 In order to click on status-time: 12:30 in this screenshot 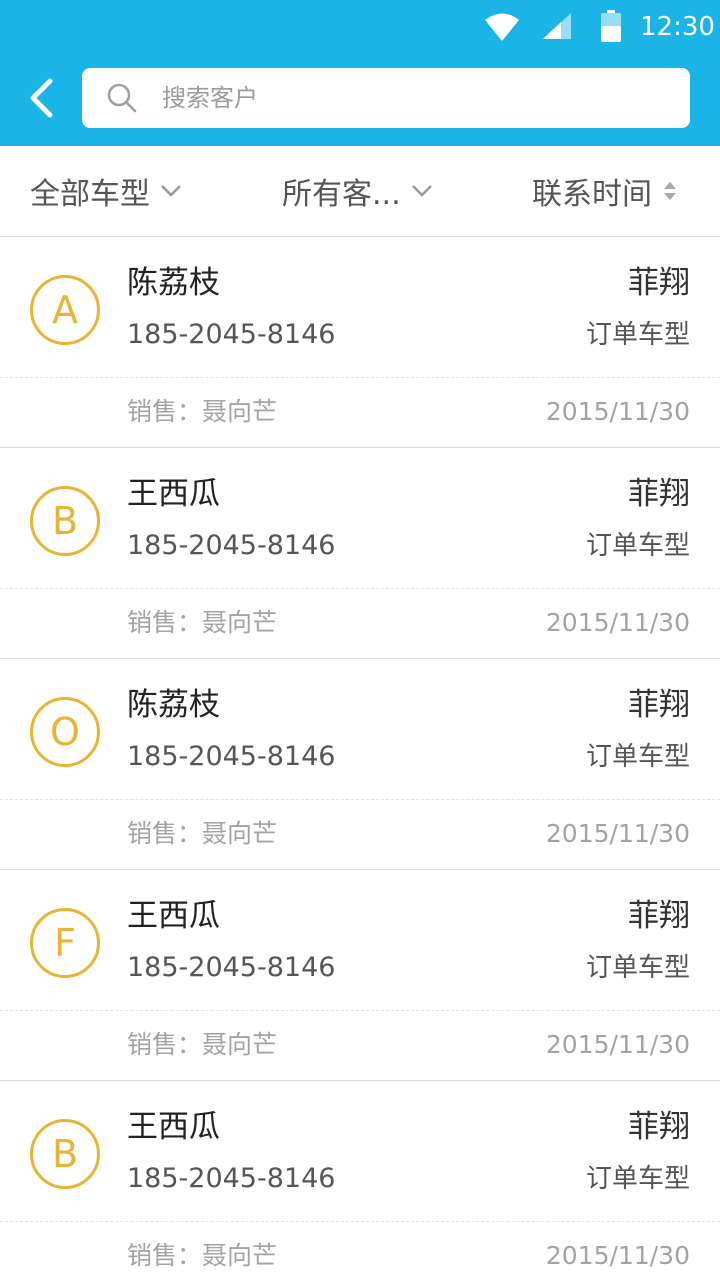, I will do `click(677, 27)`.